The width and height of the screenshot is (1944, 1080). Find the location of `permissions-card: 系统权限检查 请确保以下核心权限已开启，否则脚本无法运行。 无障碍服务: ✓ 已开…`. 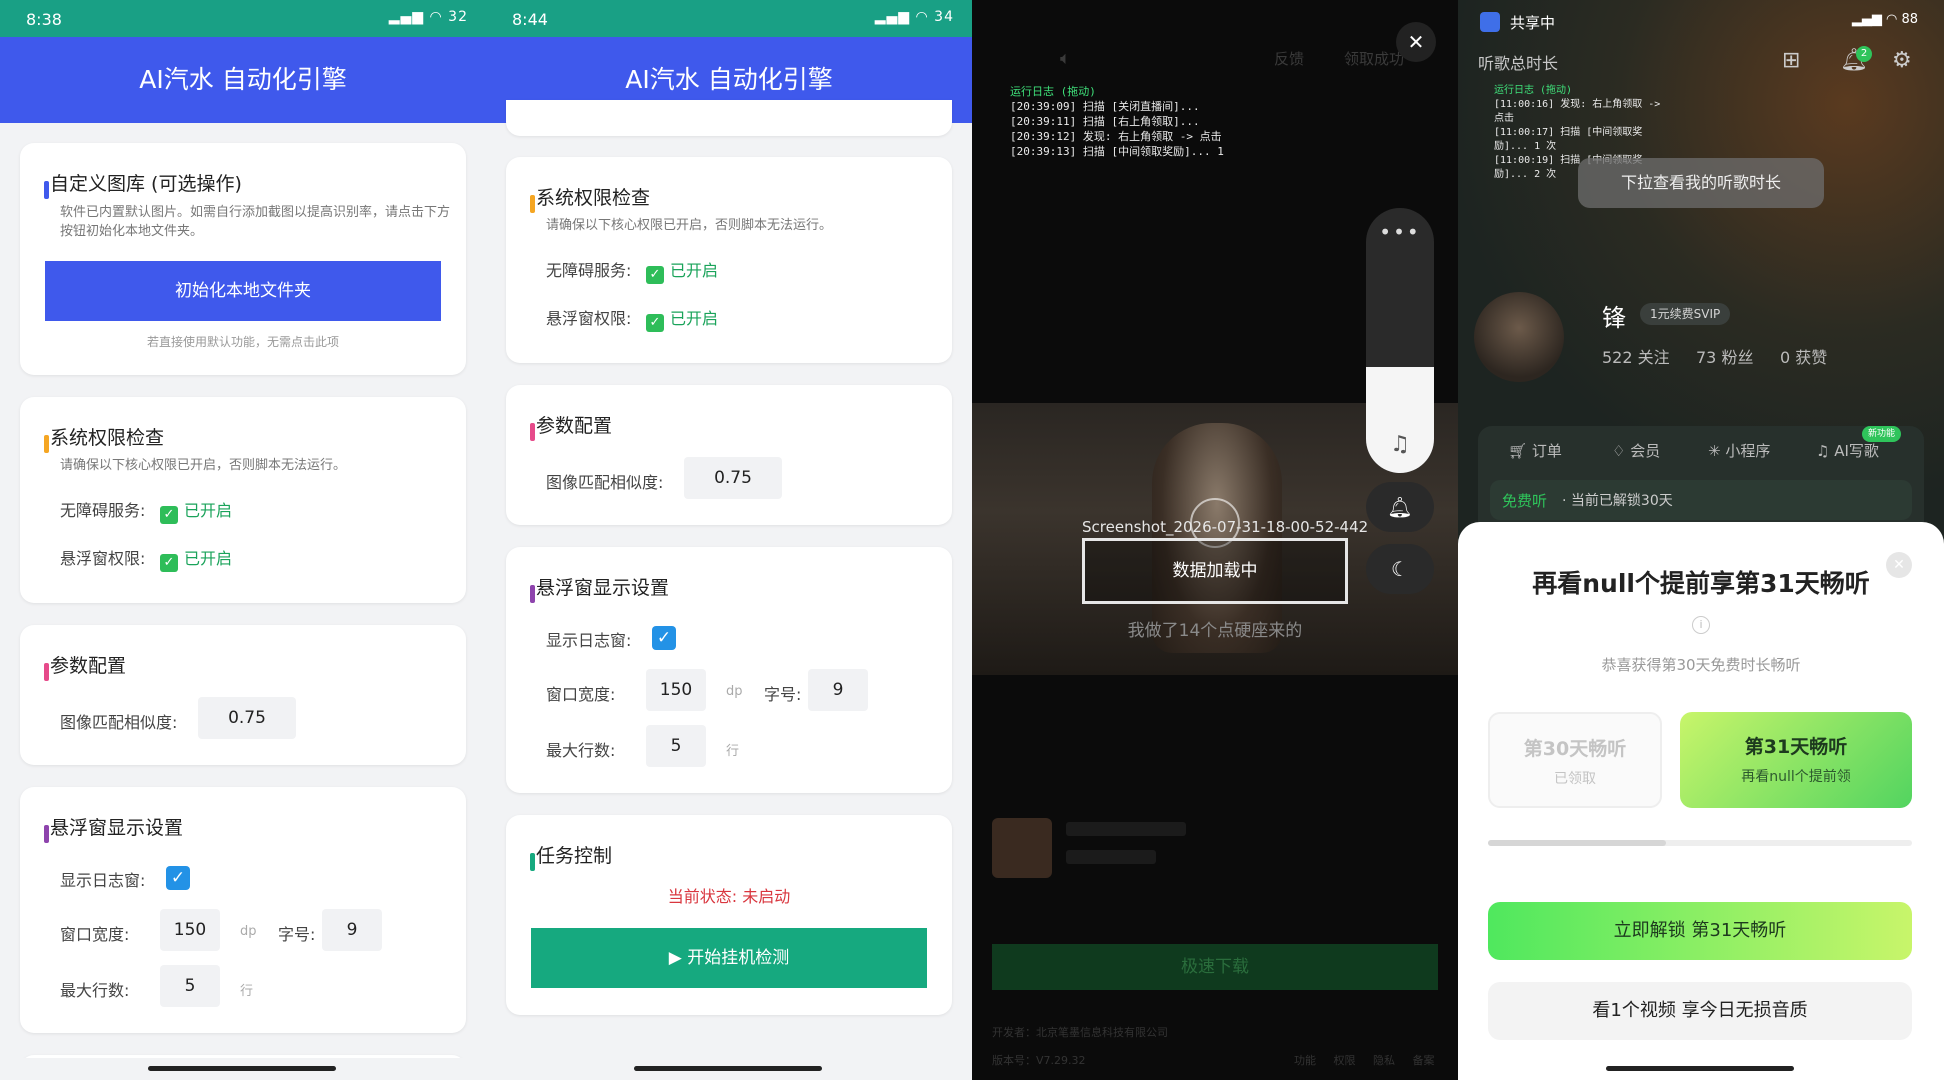

permissions-card: 系统权限检查 请确保以下核心权限已开启，否则脚本无法运行。 无障碍服务: ✓ 已开… is located at coordinates (243, 500).